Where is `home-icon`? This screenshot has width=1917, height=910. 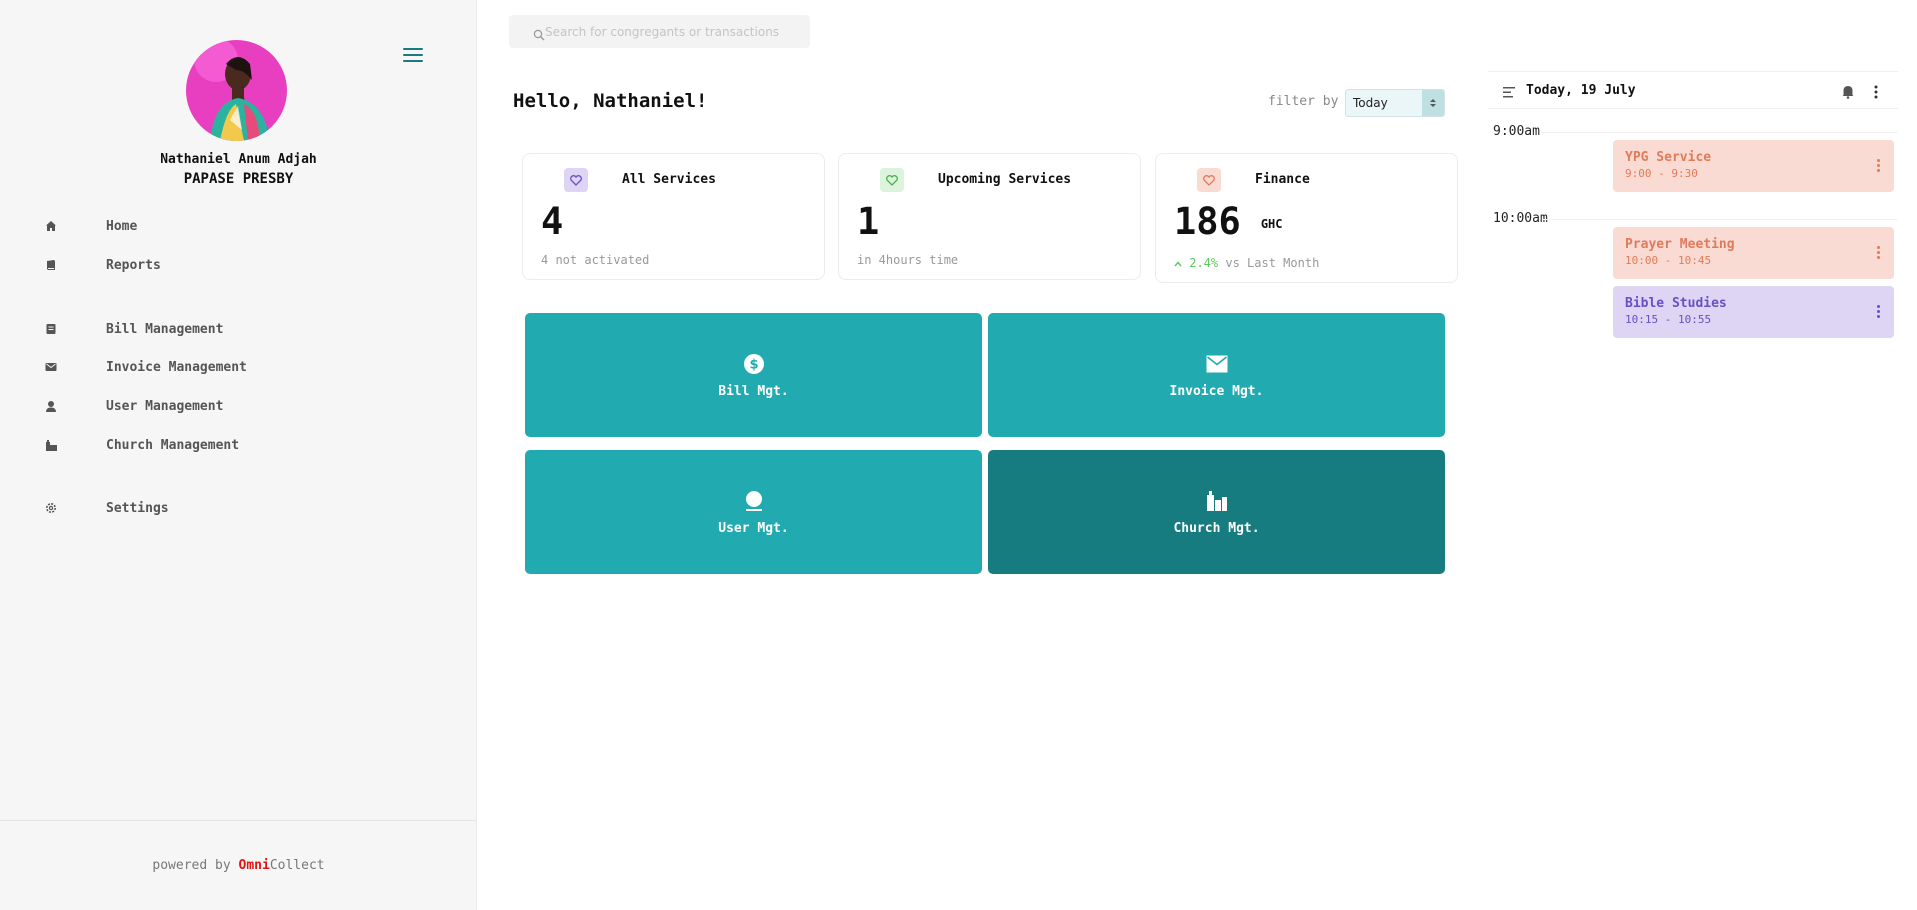
home-icon is located at coordinates (51, 226).